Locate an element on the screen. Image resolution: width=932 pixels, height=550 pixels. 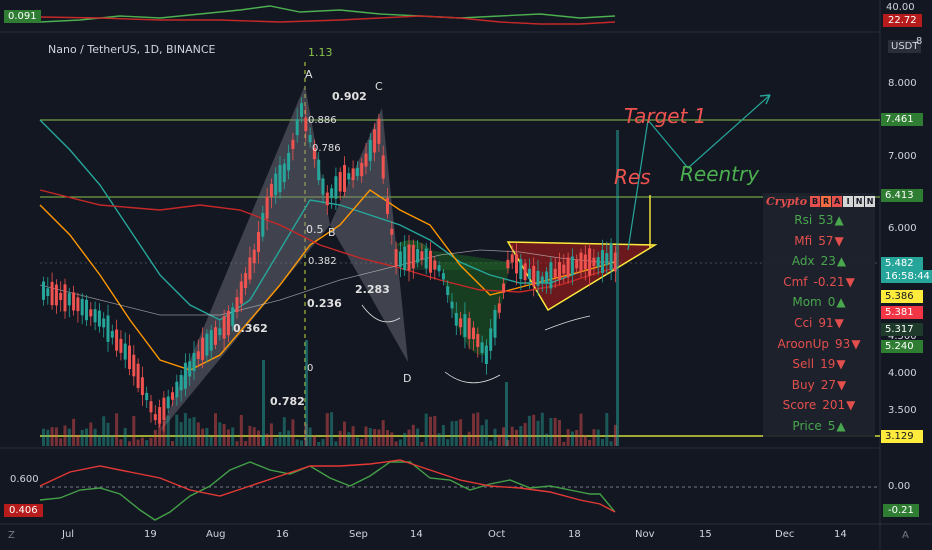
time-axis: Jul 19 Aug 16 Sep 14 Oct 18 Nov 15 Dec 14 is located at coordinates (440, 537).